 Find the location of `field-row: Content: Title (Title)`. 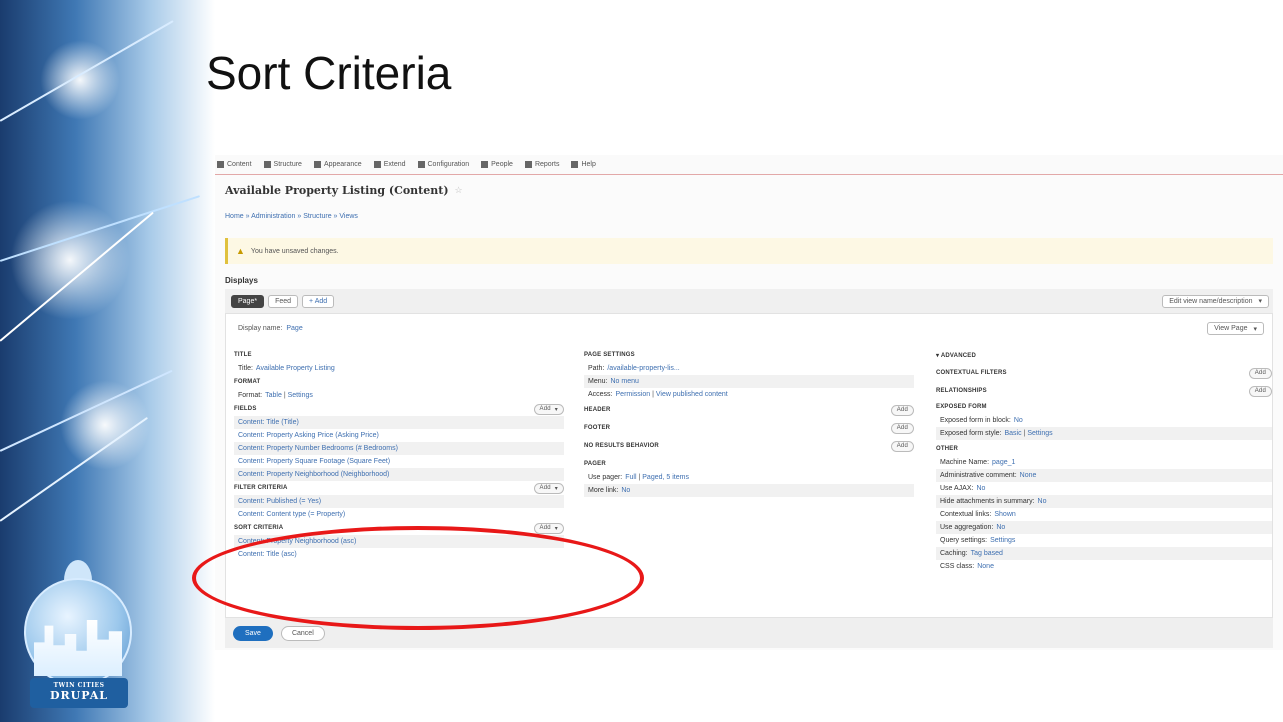

field-row: Content: Title (Title) is located at coordinates (399, 422).